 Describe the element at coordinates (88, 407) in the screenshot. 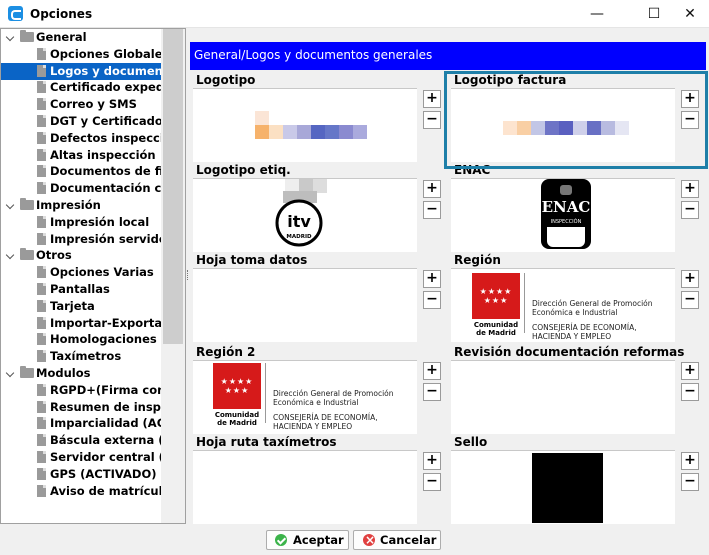

I see `tree-item: Resumen de inspec` at that location.